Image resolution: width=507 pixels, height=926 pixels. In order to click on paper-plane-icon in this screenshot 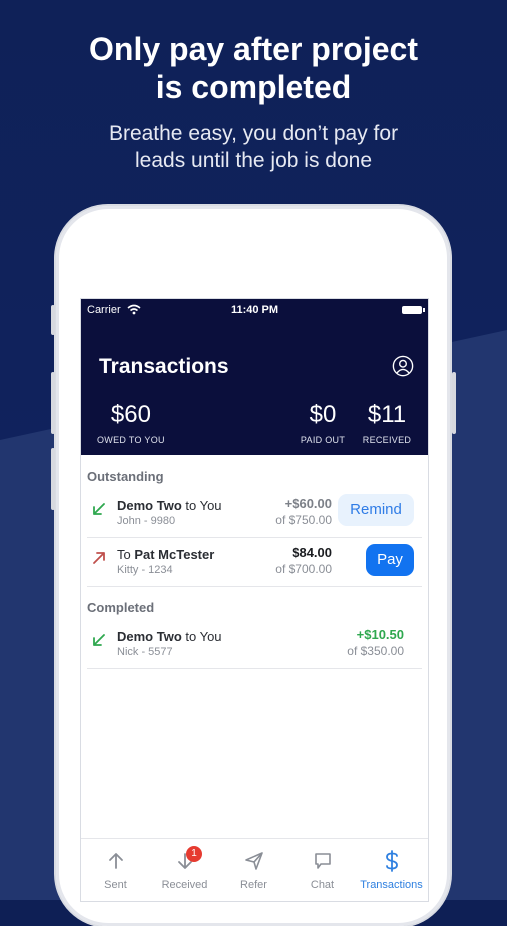, I will do `click(253, 861)`.